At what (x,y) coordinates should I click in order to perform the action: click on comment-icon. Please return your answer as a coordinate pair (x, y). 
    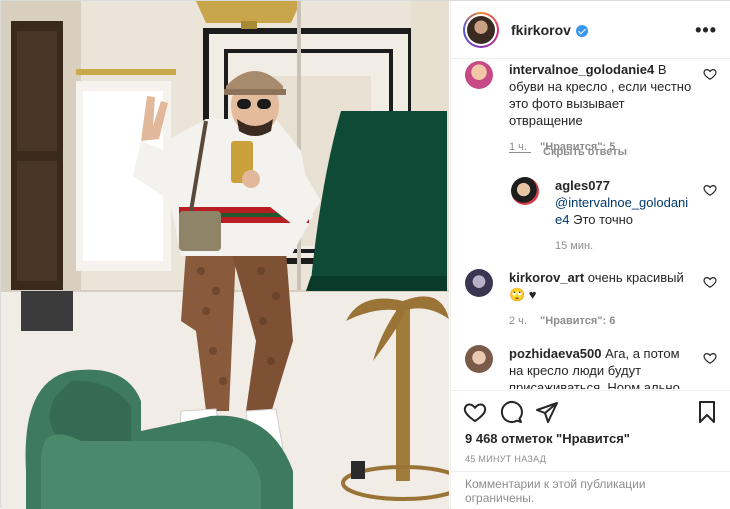
    Looking at the image, I should click on (511, 412).